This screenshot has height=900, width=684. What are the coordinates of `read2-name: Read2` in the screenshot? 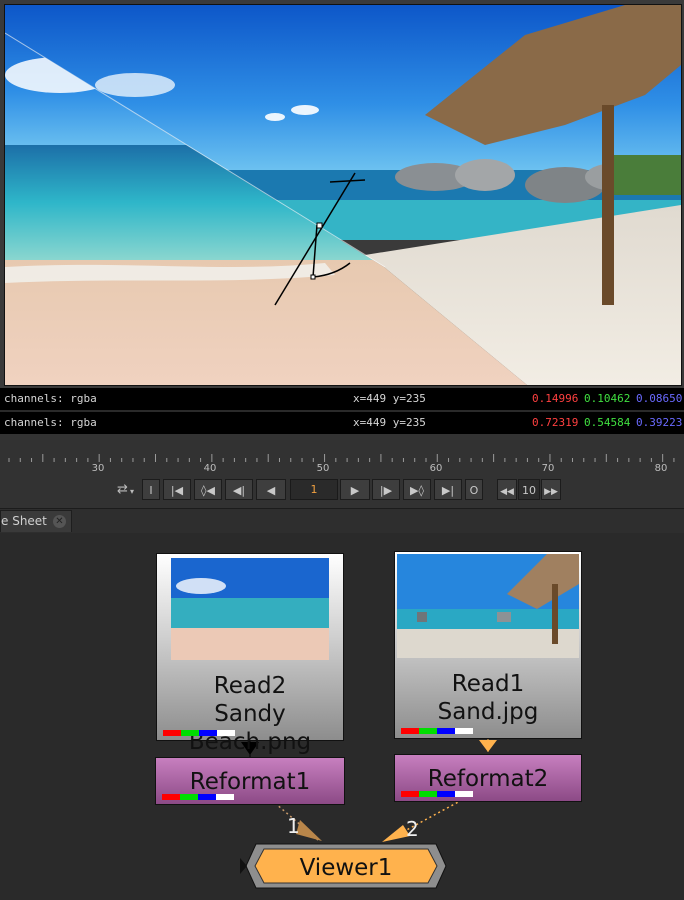 It's located at (250, 686).